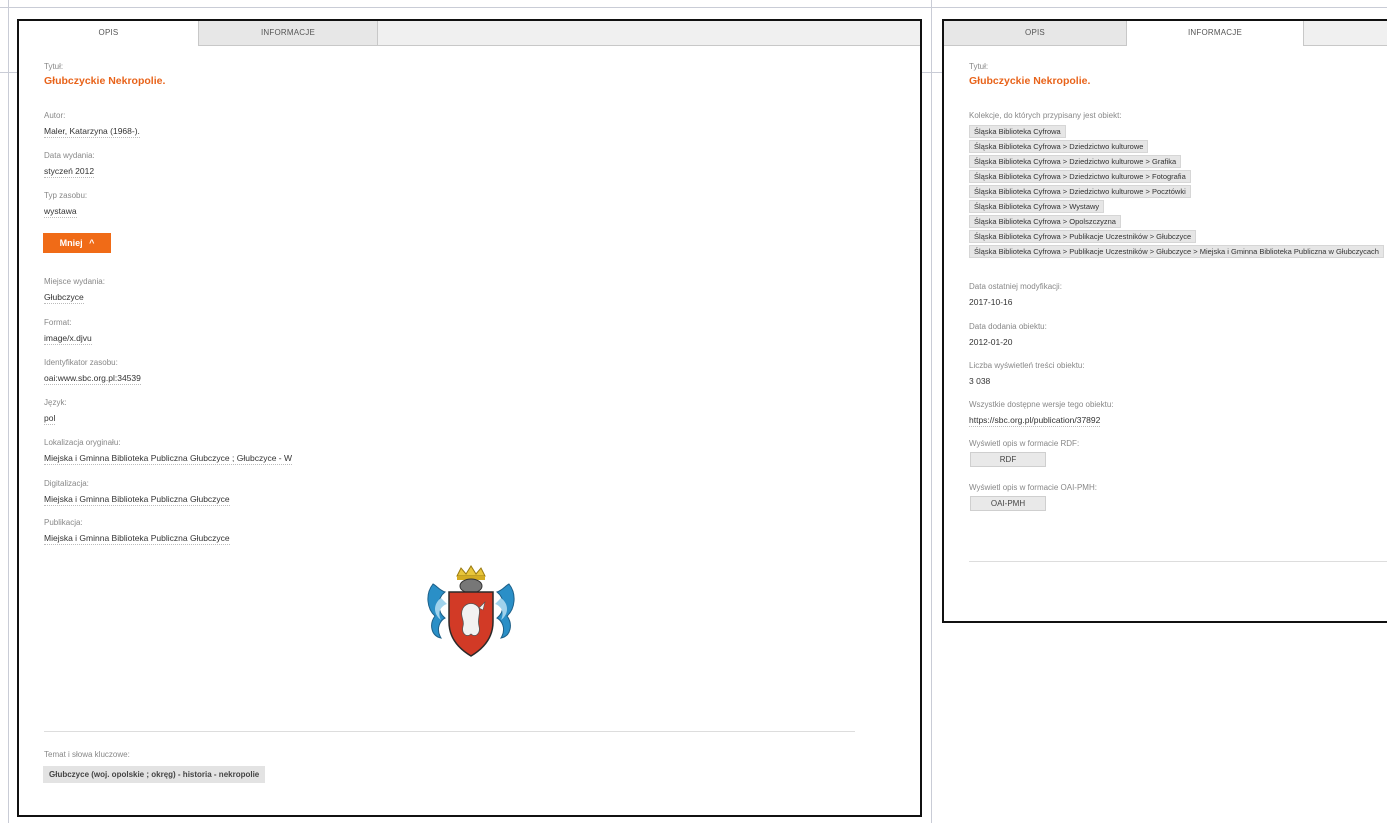 Image resolution: width=1387 pixels, height=823 pixels. I want to click on chevron-up-icon: ^, so click(92, 243).